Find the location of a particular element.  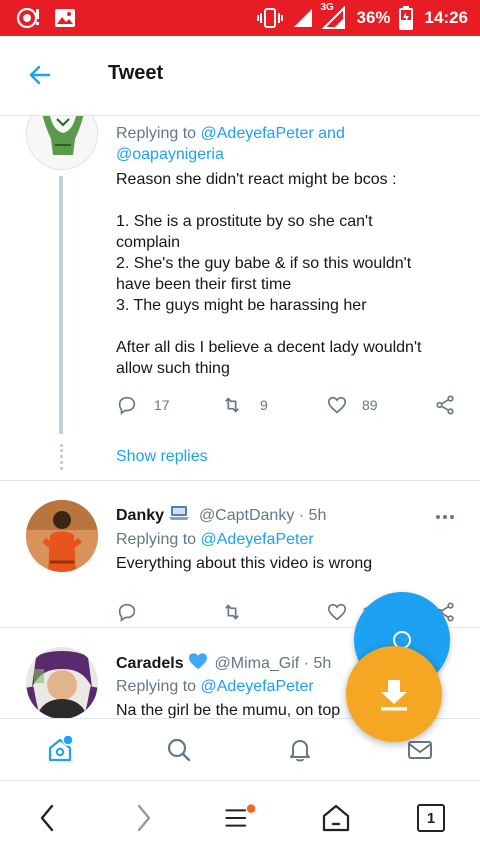

battery-percent: 36% is located at coordinates (373, 17).